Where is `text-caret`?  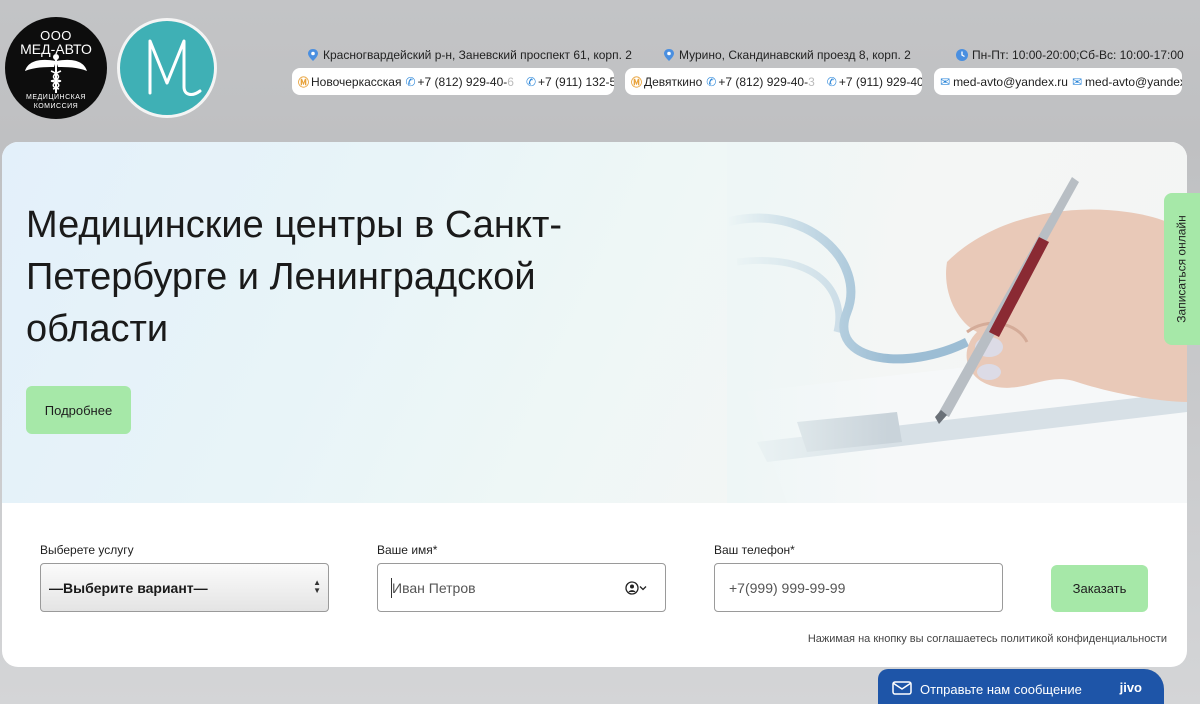 text-caret is located at coordinates (391, 588).